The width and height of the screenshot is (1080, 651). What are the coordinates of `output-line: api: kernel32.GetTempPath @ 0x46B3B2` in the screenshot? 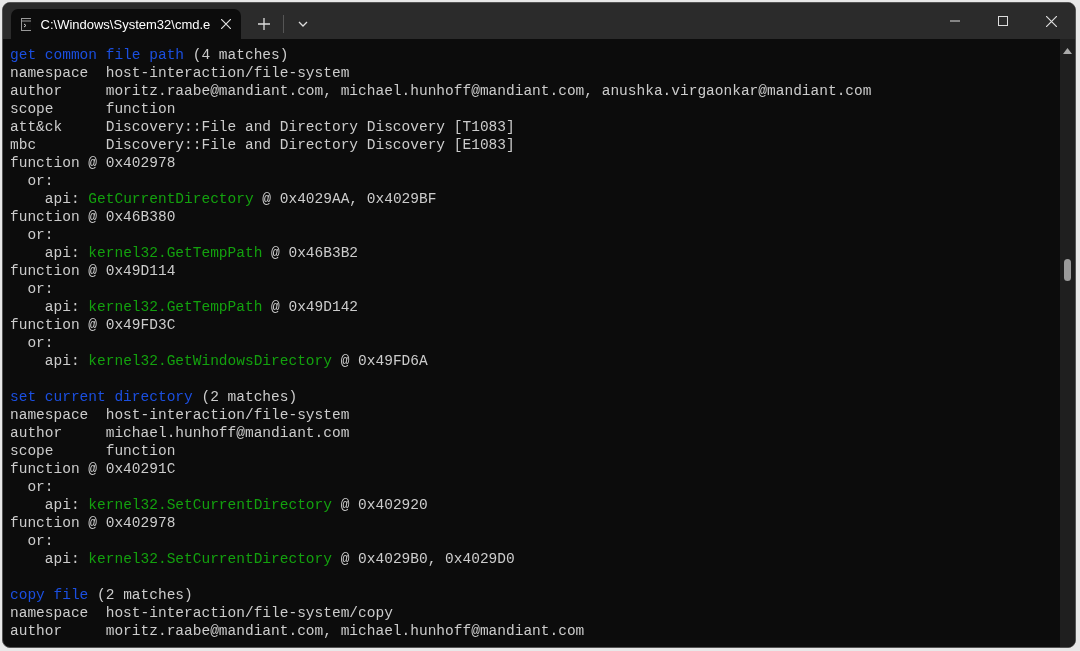 It's located at (201, 253).